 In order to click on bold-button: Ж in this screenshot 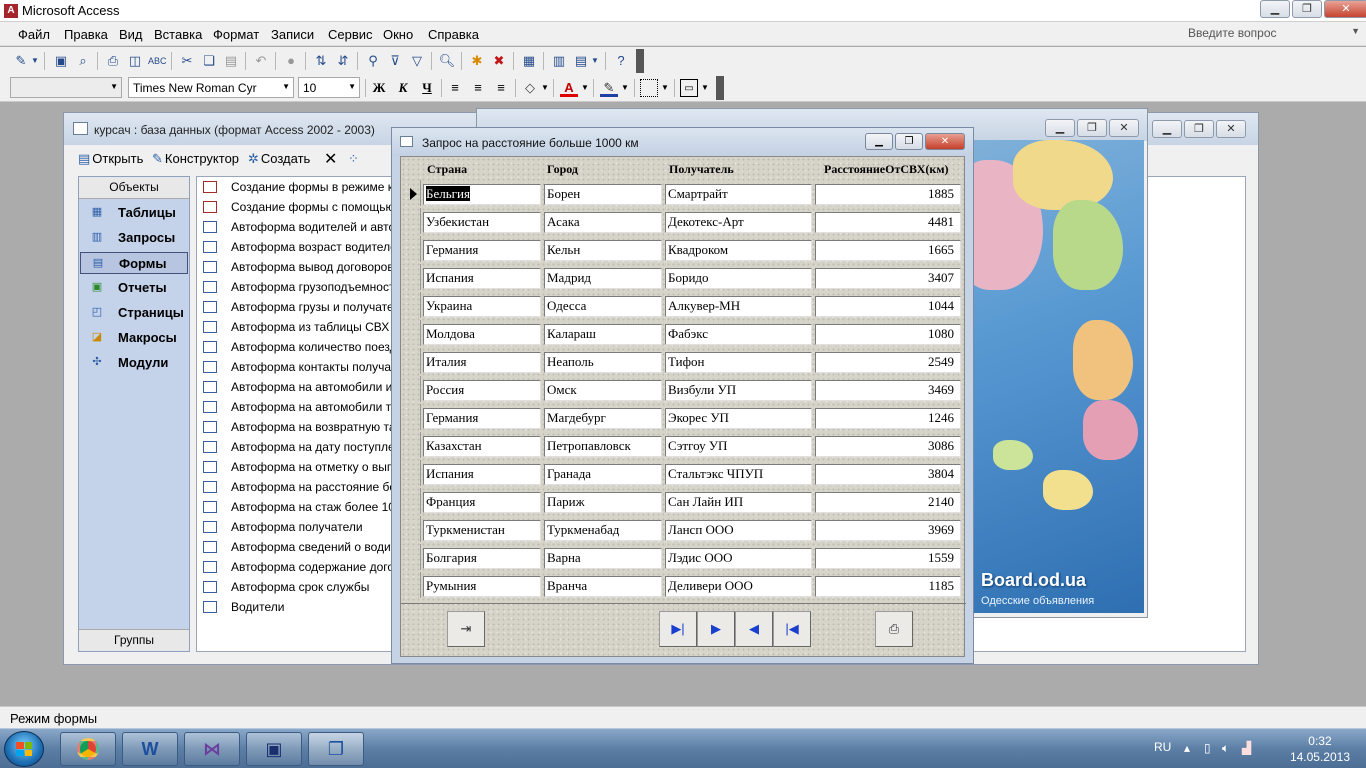, I will do `click(379, 88)`.